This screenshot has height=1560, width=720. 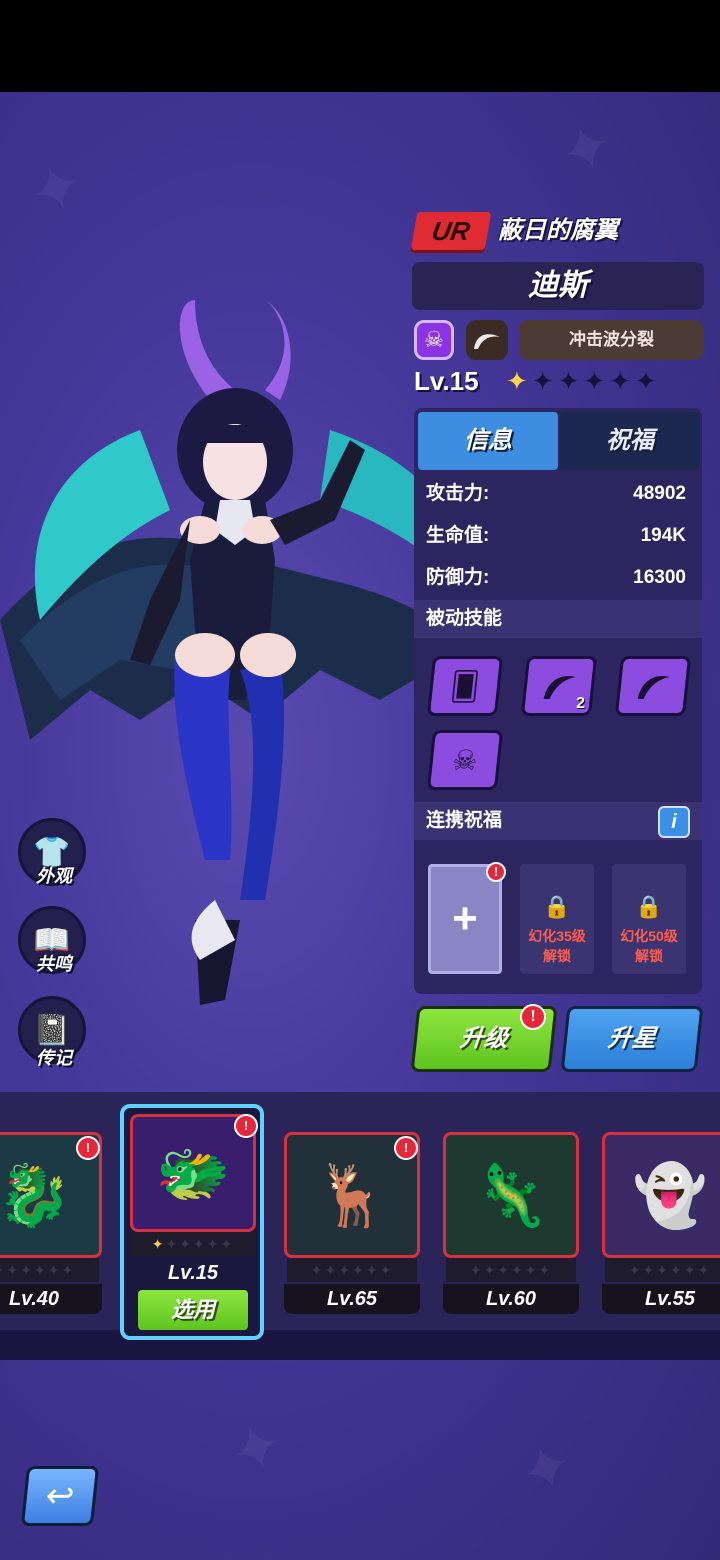 What do you see at coordinates (488, 441) in the screenshot?
I see `tab-info: 信息` at bounding box center [488, 441].